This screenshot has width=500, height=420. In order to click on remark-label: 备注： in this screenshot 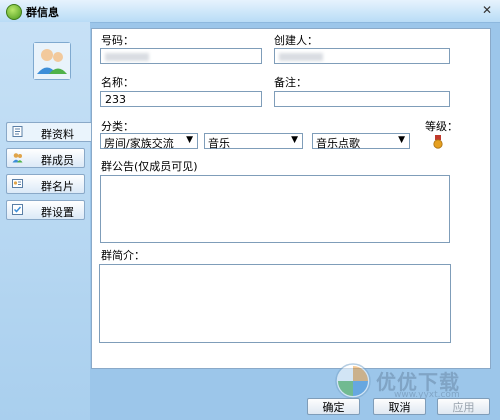, I will do `click(290, 82)`.